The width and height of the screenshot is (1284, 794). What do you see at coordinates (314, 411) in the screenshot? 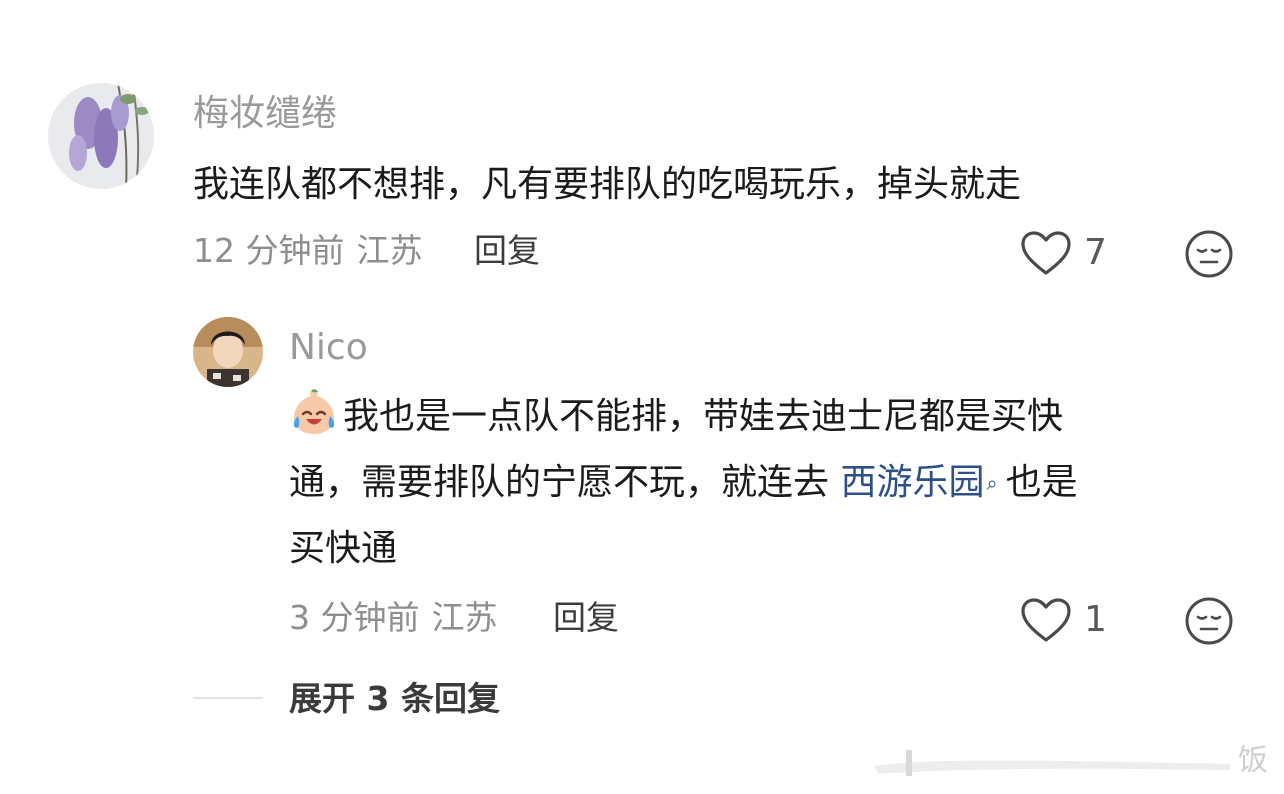
I see `crying-laughing-emoji-icon` at bounding box center [314, 411].